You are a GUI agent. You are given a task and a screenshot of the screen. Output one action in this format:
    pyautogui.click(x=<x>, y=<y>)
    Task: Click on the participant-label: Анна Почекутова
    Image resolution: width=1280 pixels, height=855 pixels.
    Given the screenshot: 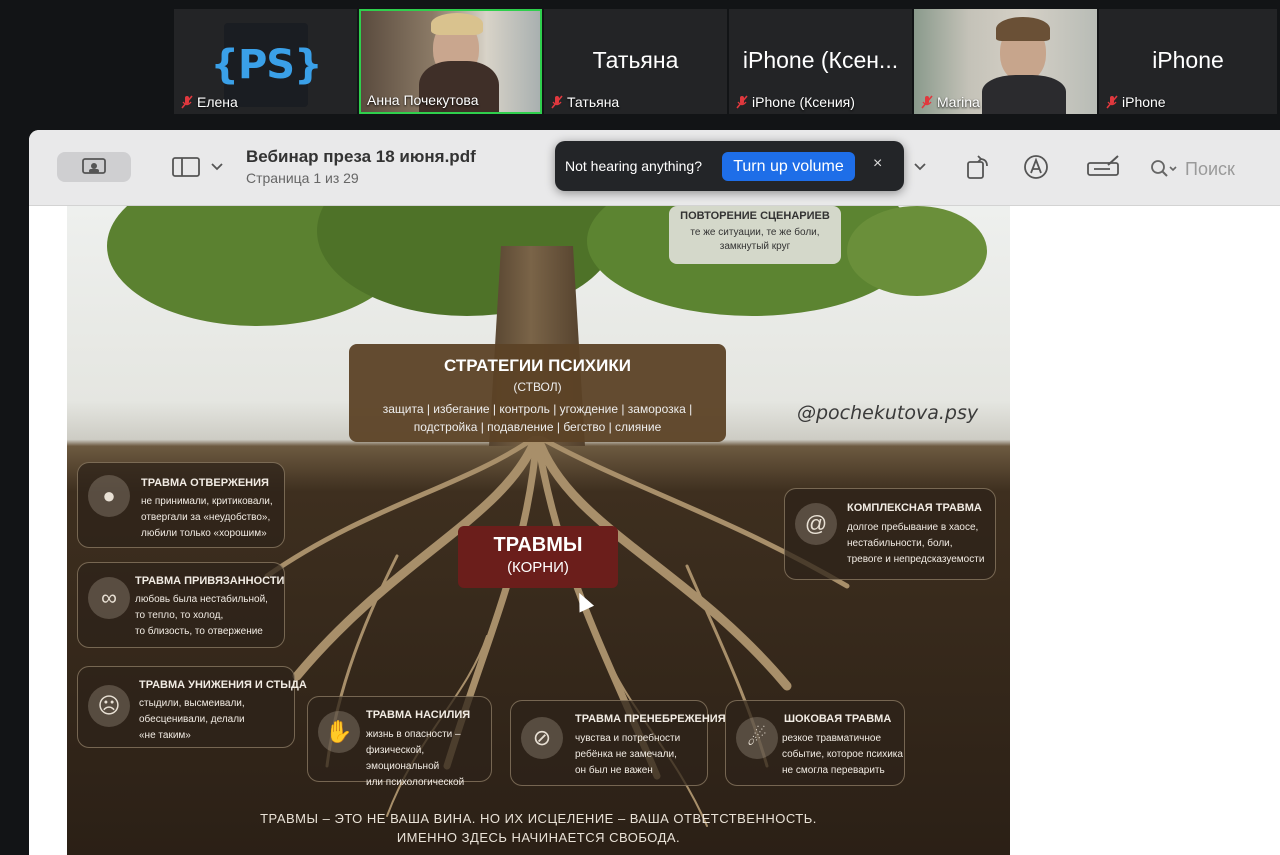 What is the action you would take?
    pyautogui.click(x=423, y=100)
    